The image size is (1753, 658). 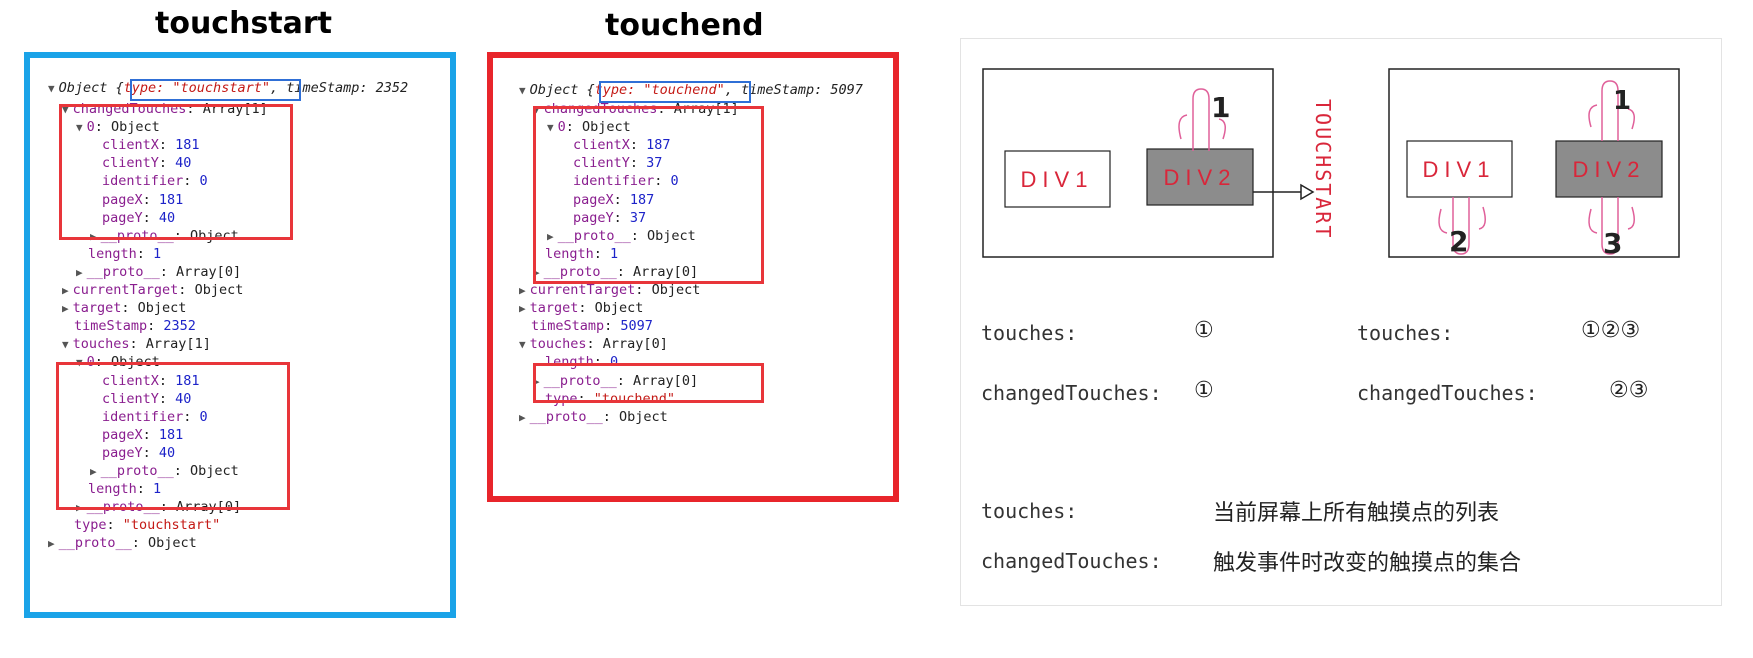 What do you see at coordinates (648, 195) in the screenshot?
I see `touchend-changedtouches-highlight` at bounding box center [648, 195].